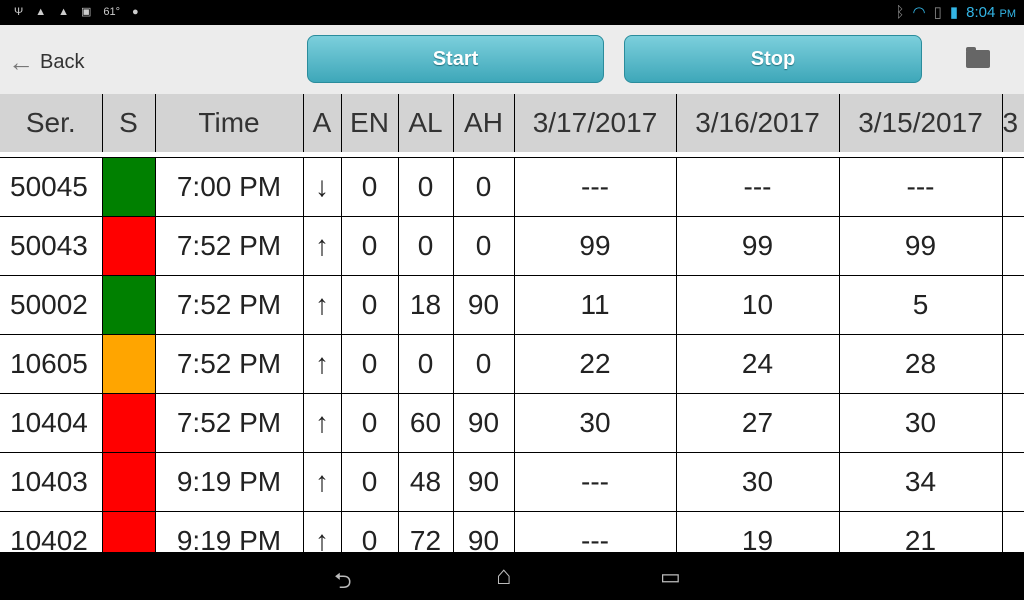 The image size is (1024, 602). I want to click on folder-icon, so click(978, 57).